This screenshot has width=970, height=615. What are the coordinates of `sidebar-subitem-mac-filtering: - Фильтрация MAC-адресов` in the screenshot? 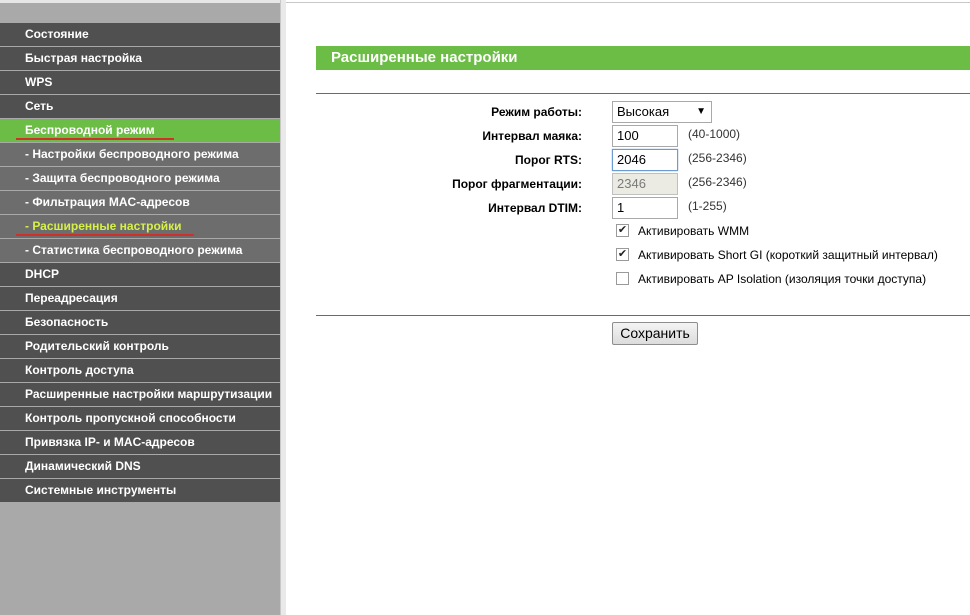 It's located at (140, 202).